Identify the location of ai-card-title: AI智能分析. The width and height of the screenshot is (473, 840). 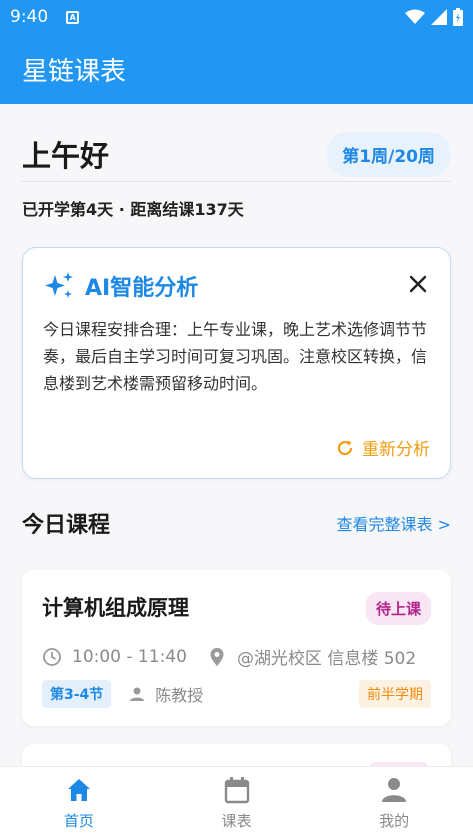
(142, 288).